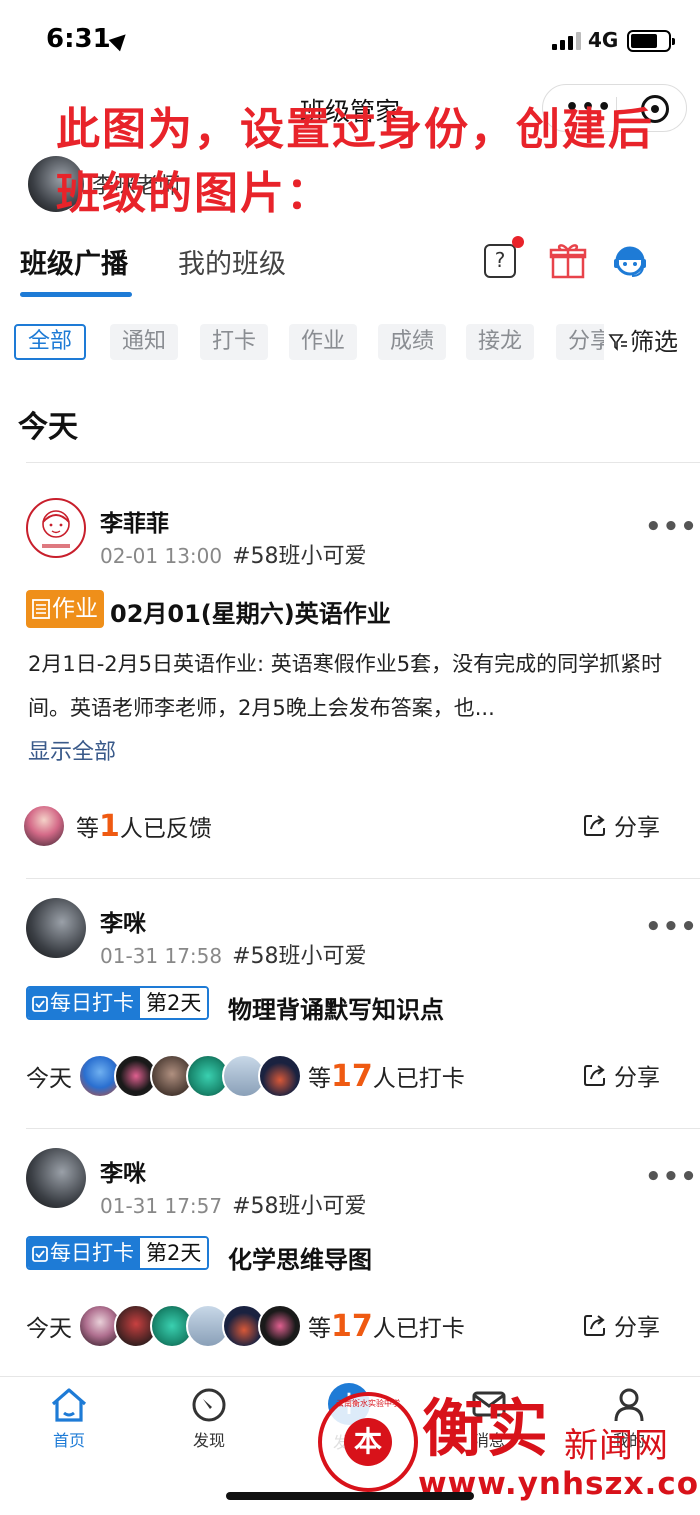 This screenshot has height=1515, width=700. I want to click on section-title: 今天, so click(48, 427).